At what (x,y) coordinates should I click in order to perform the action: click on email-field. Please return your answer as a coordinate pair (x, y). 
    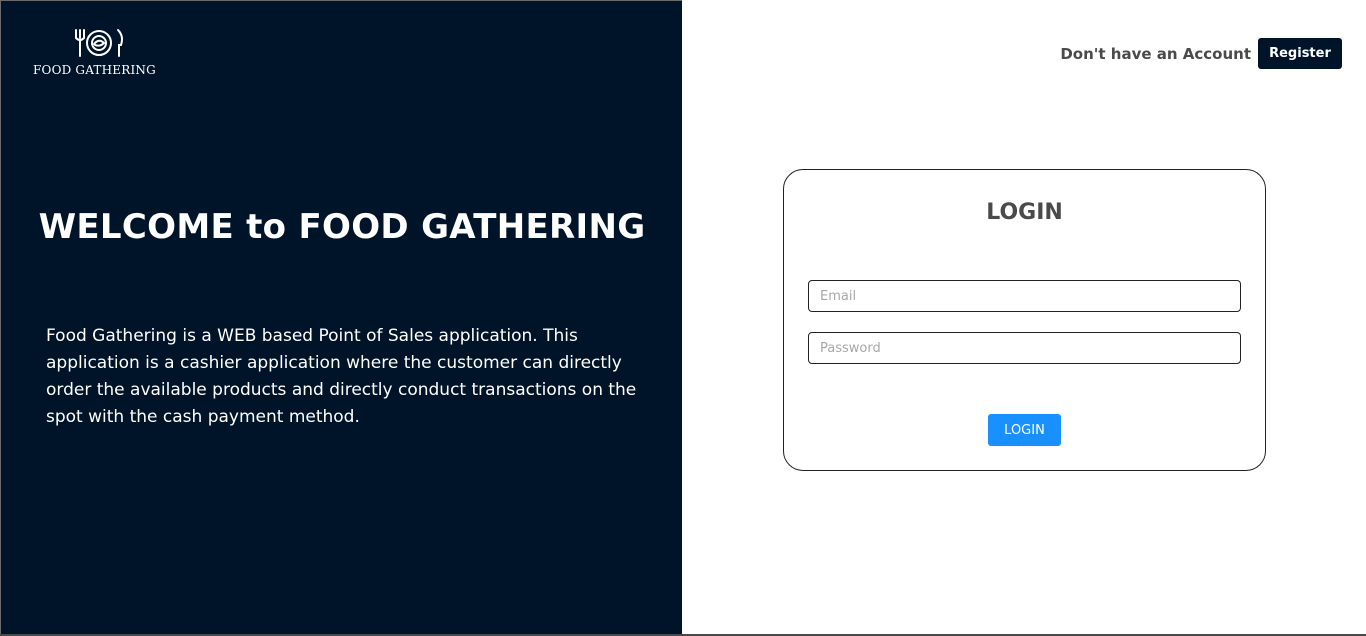
    Looking at the image, I should click on (1024, 296).